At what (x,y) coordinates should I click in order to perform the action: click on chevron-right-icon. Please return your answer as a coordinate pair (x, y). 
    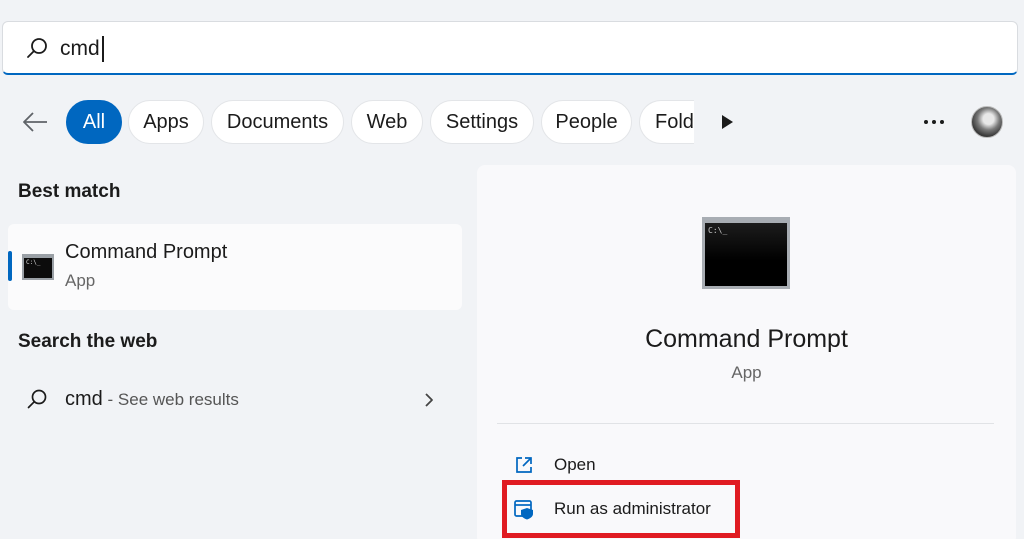
    Looking at the image, I should click on (429, 400).